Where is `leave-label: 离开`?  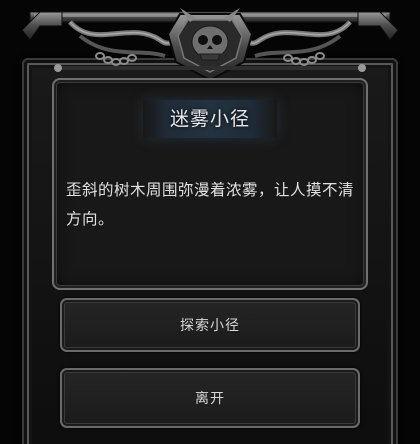
leave-label: 离开 is located at coordinates (210, 399).